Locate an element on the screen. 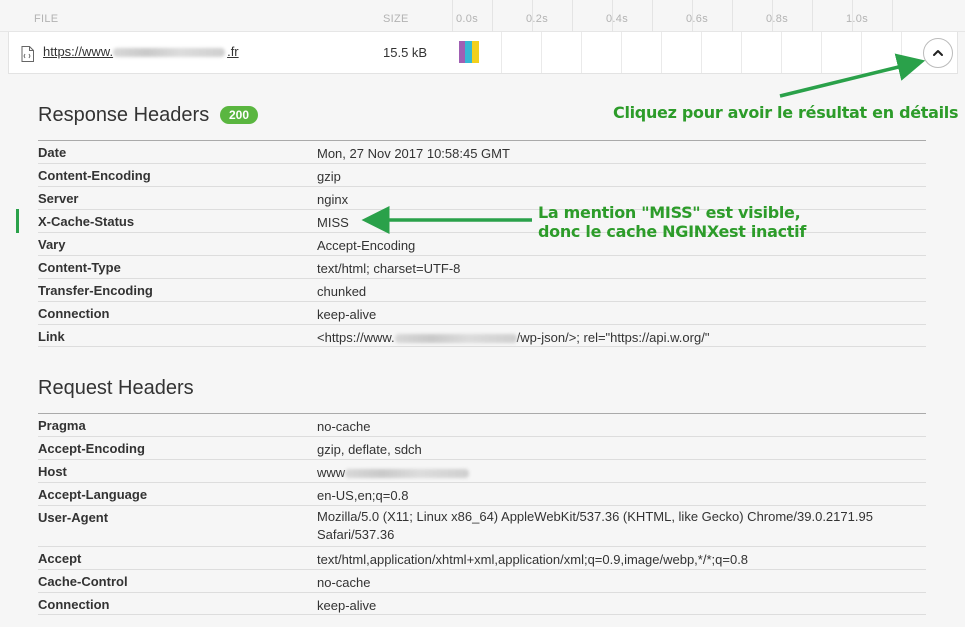  table-row: Host www is located at coordinates (482, 470).